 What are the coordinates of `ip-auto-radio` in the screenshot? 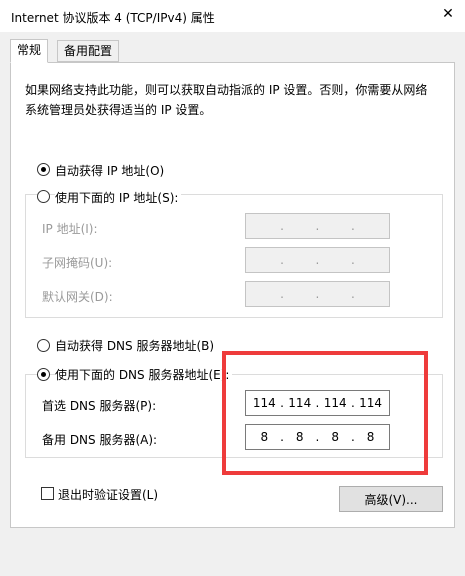 It's located at (43, 169).